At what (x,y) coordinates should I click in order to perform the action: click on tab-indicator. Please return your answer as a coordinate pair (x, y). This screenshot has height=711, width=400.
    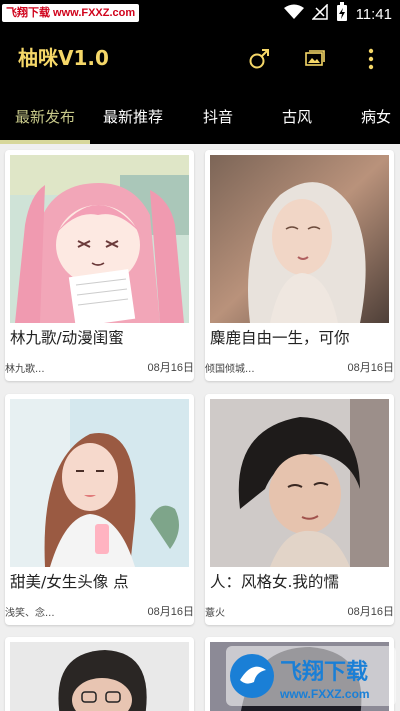
    Looking at the image, I should click on (45, 142).